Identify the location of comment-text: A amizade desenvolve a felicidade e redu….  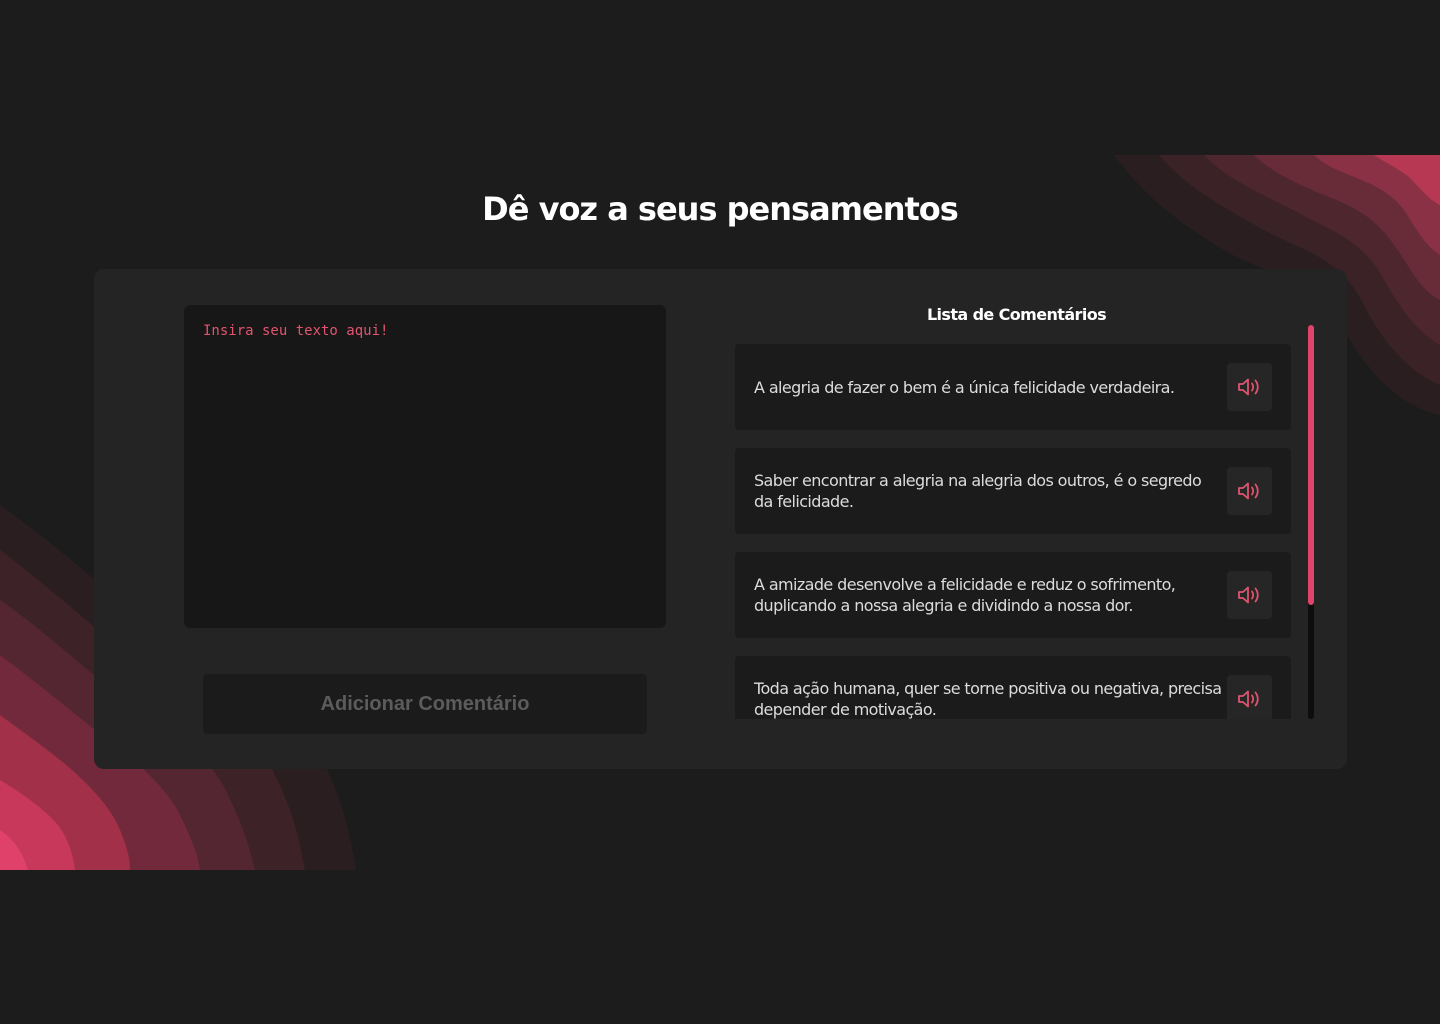
(965, 595).